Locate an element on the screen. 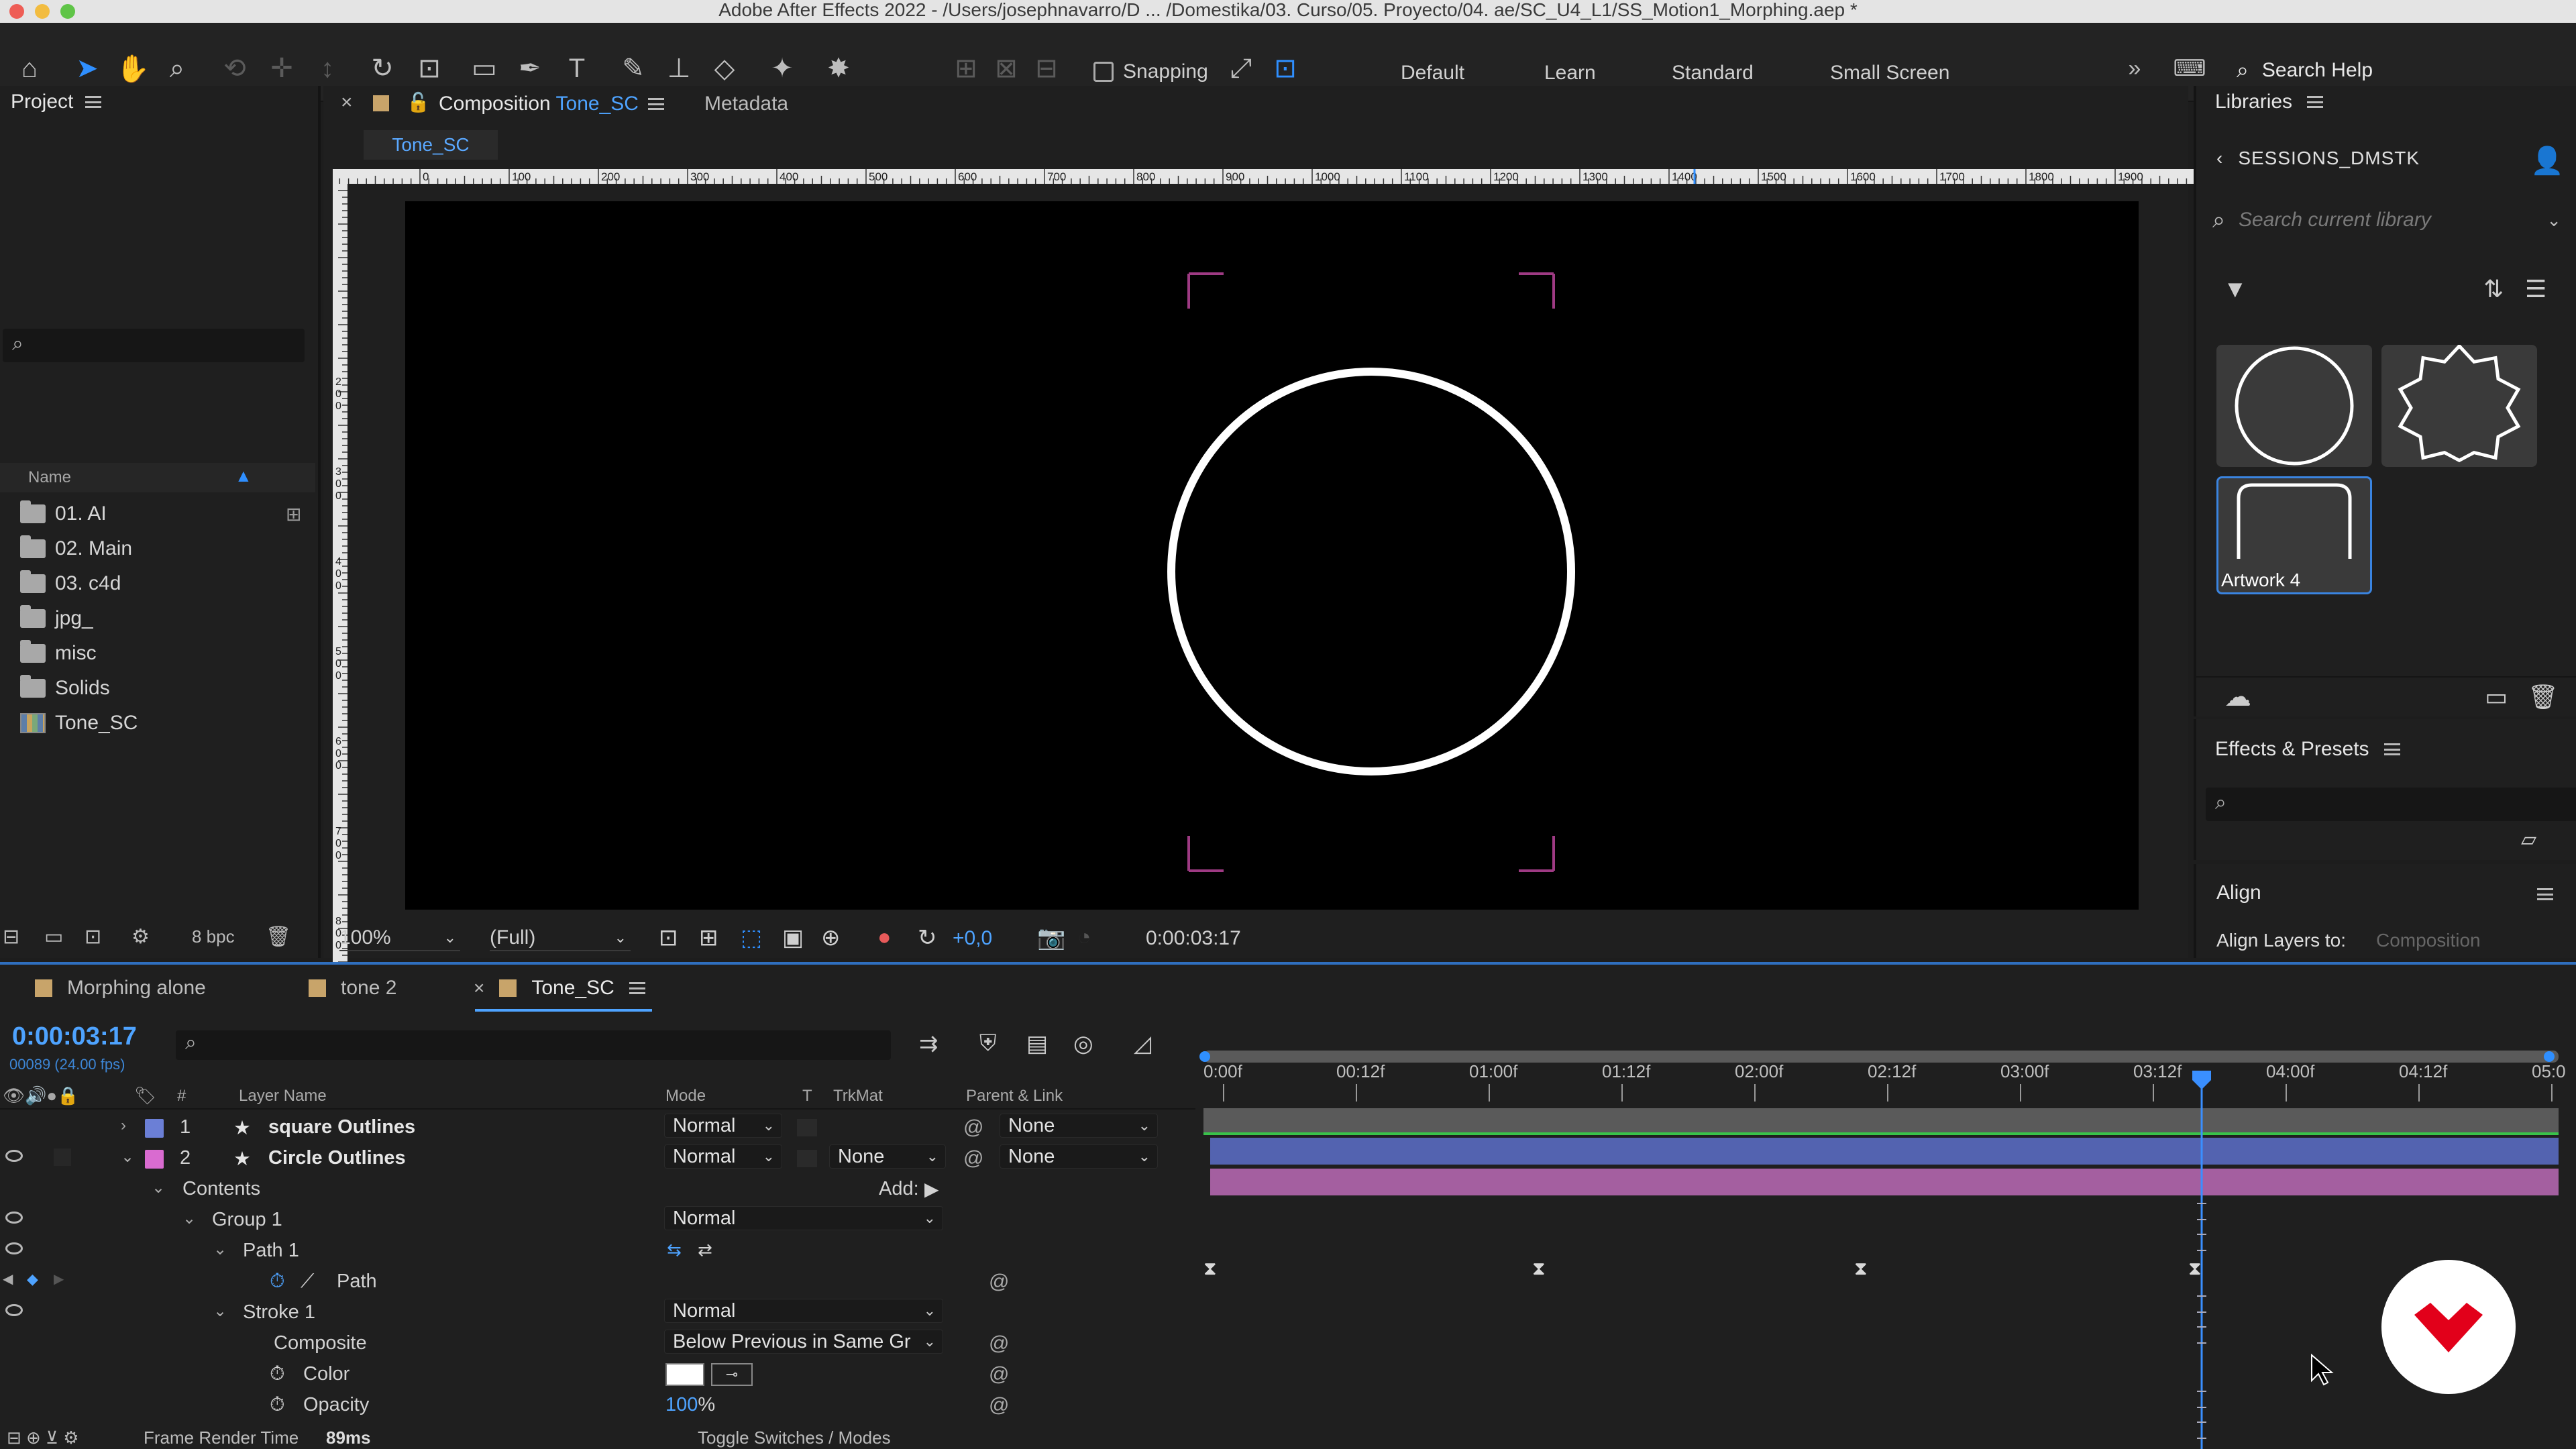 This screenshot has height=1449, width=2576. channels-icon: ● is located at coordinates (884, 937).